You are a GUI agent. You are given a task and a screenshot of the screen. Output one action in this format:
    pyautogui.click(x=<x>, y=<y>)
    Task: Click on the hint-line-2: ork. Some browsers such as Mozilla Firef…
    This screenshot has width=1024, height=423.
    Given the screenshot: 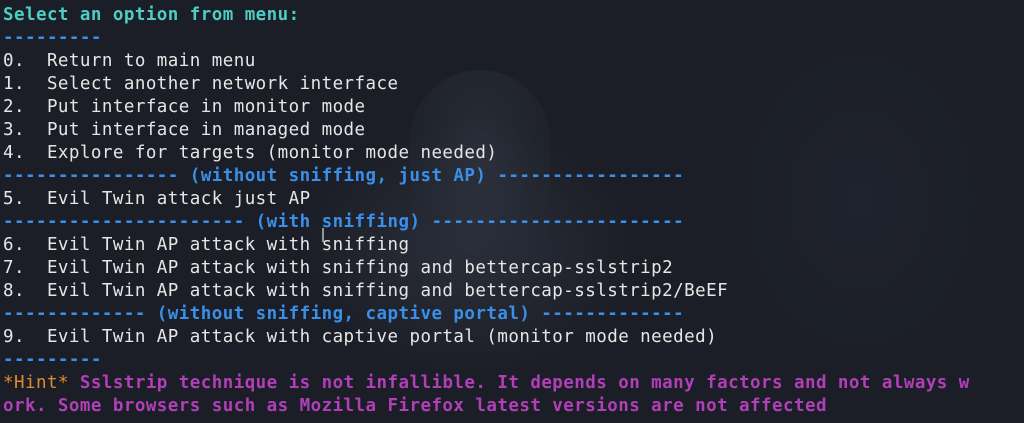 What is the action you would take?
    pyautogui.click(x=415, y=406)
    